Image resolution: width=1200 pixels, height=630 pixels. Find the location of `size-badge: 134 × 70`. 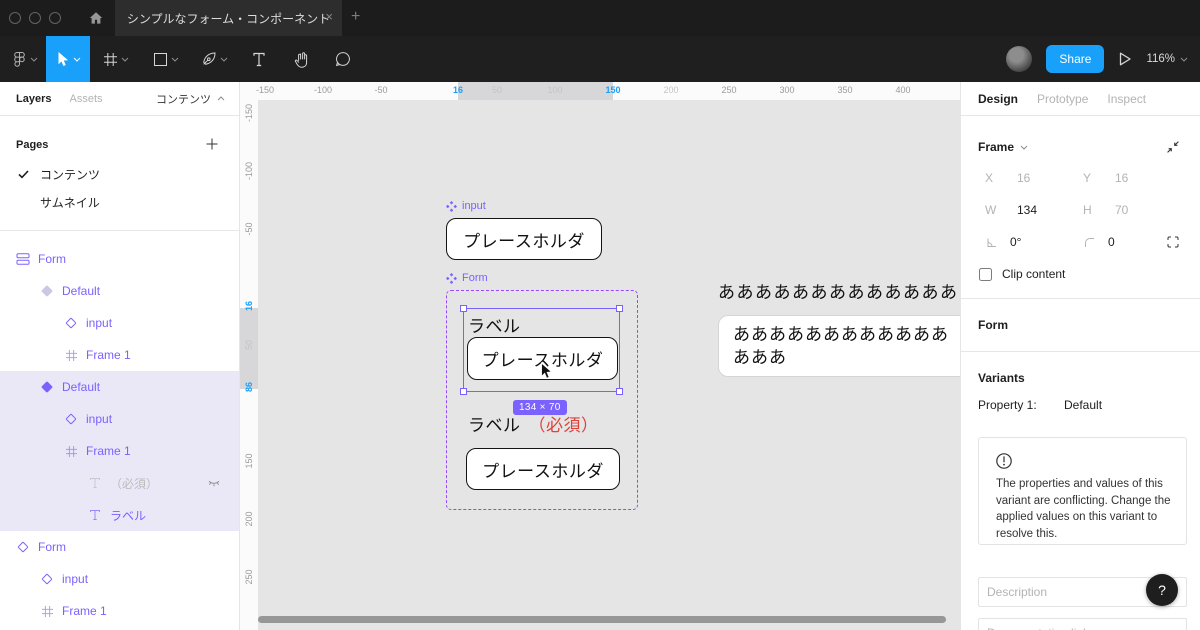

size-badge: 134 × 70 is located at coordinates (540, 407).